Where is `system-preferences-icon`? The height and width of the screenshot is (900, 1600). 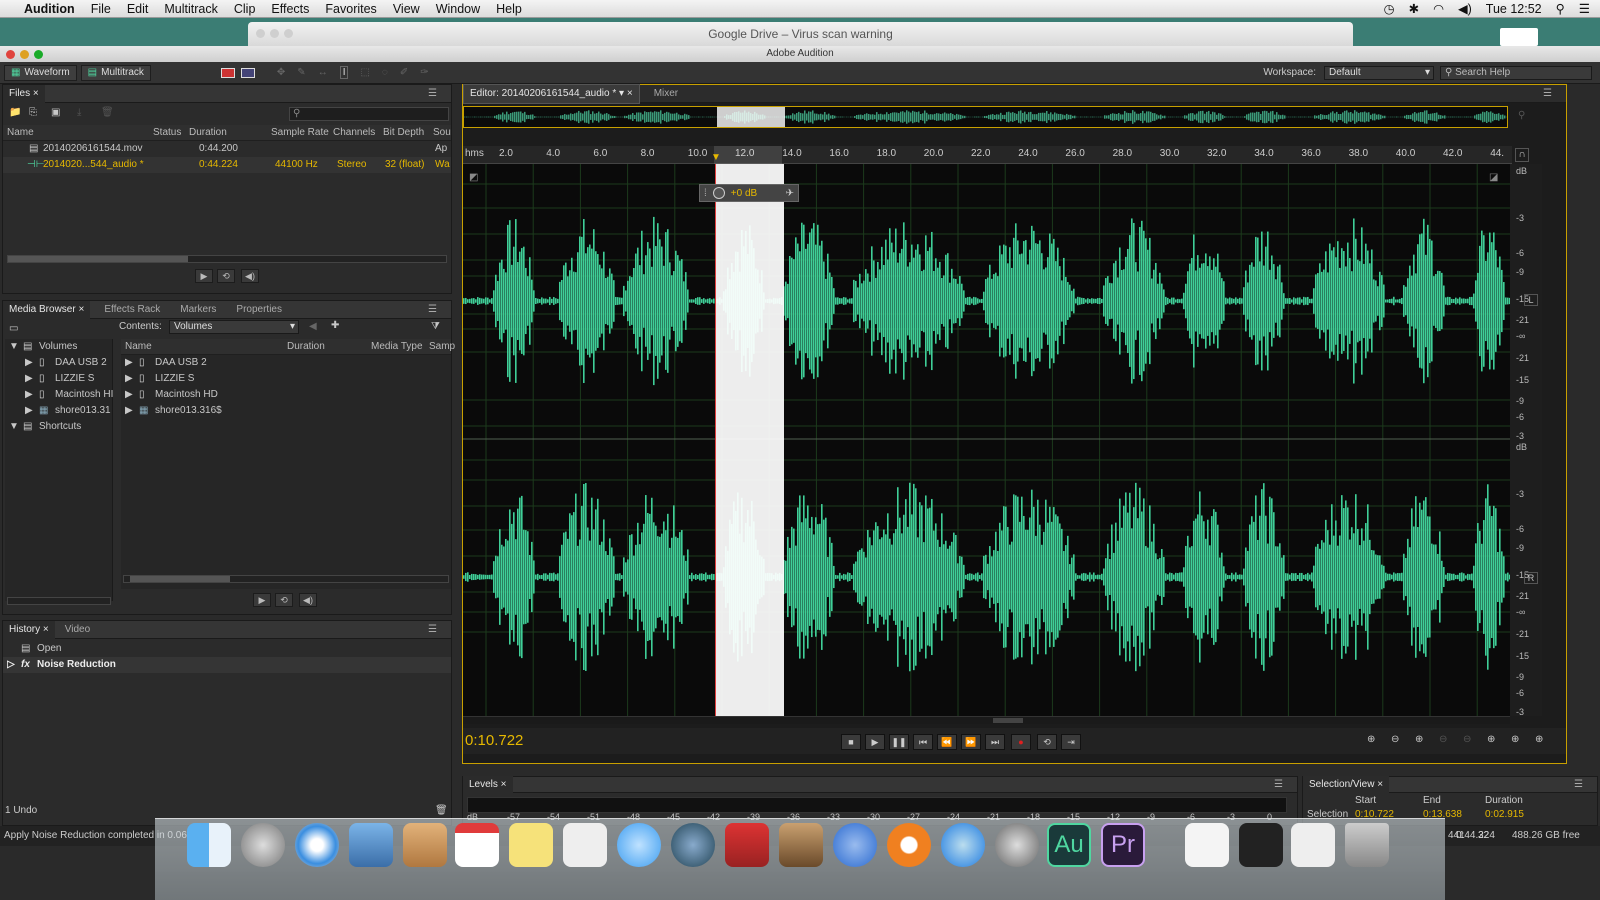
system-preferences-icon is located at coordinates (1017, 845).